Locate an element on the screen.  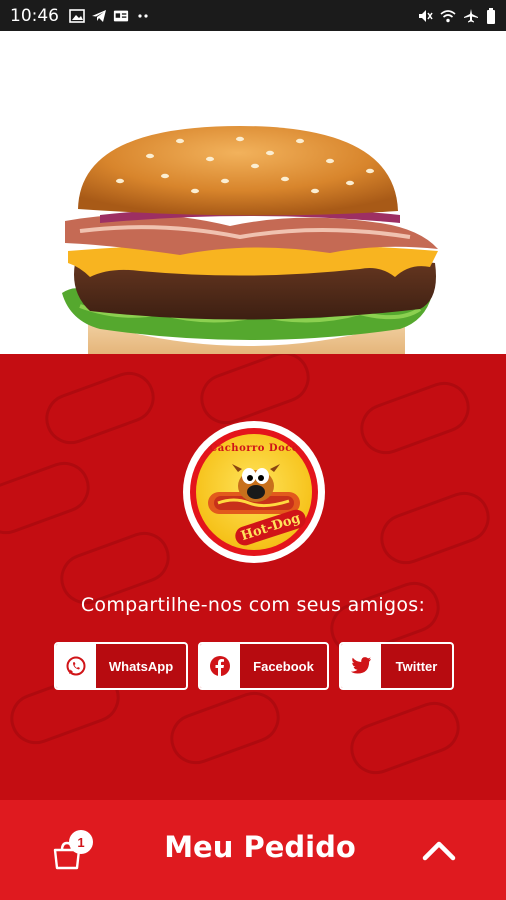
twitter-share-button: Twitter is located at coordinates (396, 666).